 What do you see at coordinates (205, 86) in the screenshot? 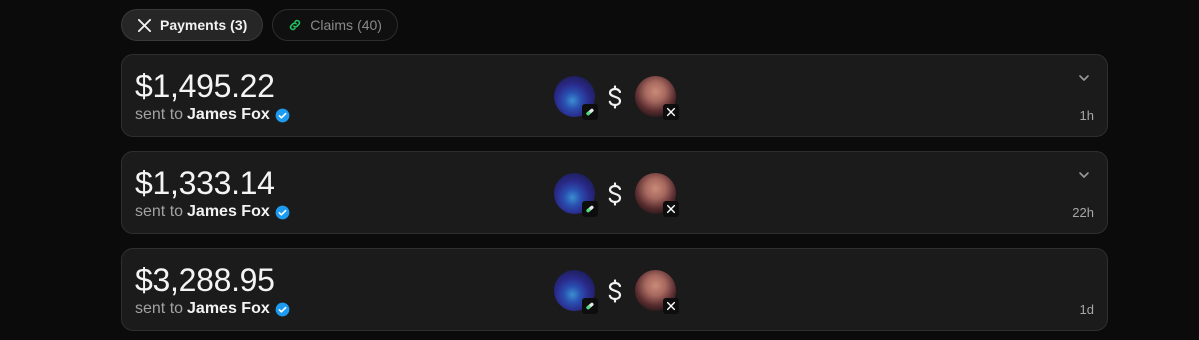
I see `payment-amount: $1,495.22` at bounding box center [205, 86].